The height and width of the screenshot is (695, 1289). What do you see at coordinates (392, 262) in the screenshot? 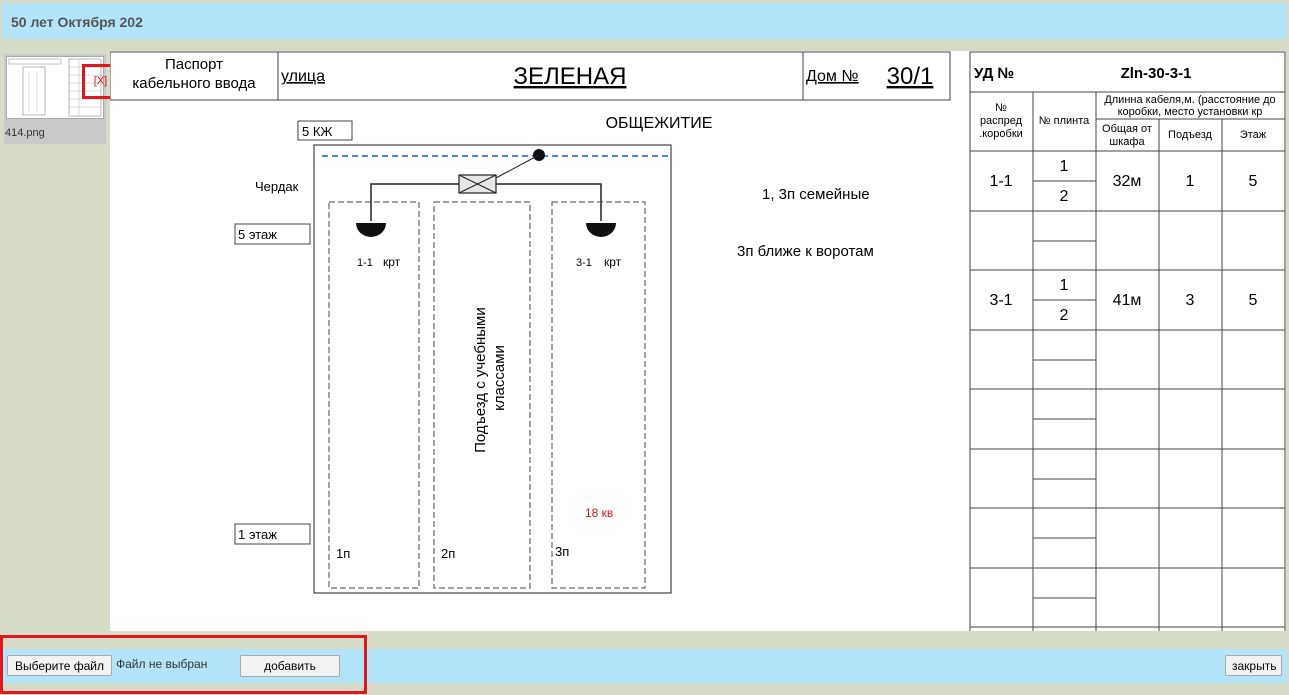
I see `box-1-krt: крт` at bounding box center [392, 262].